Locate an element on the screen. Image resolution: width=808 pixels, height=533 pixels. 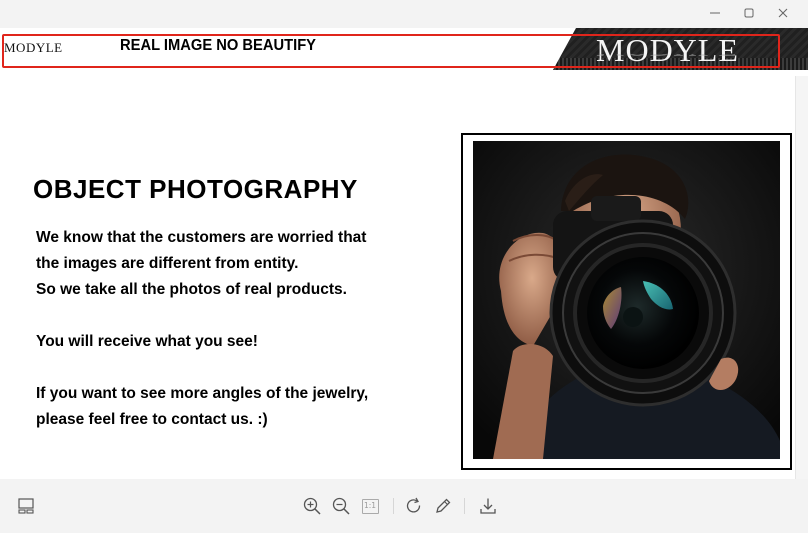
body-line: the images are different from entity. is located at coordinates (167, 263).